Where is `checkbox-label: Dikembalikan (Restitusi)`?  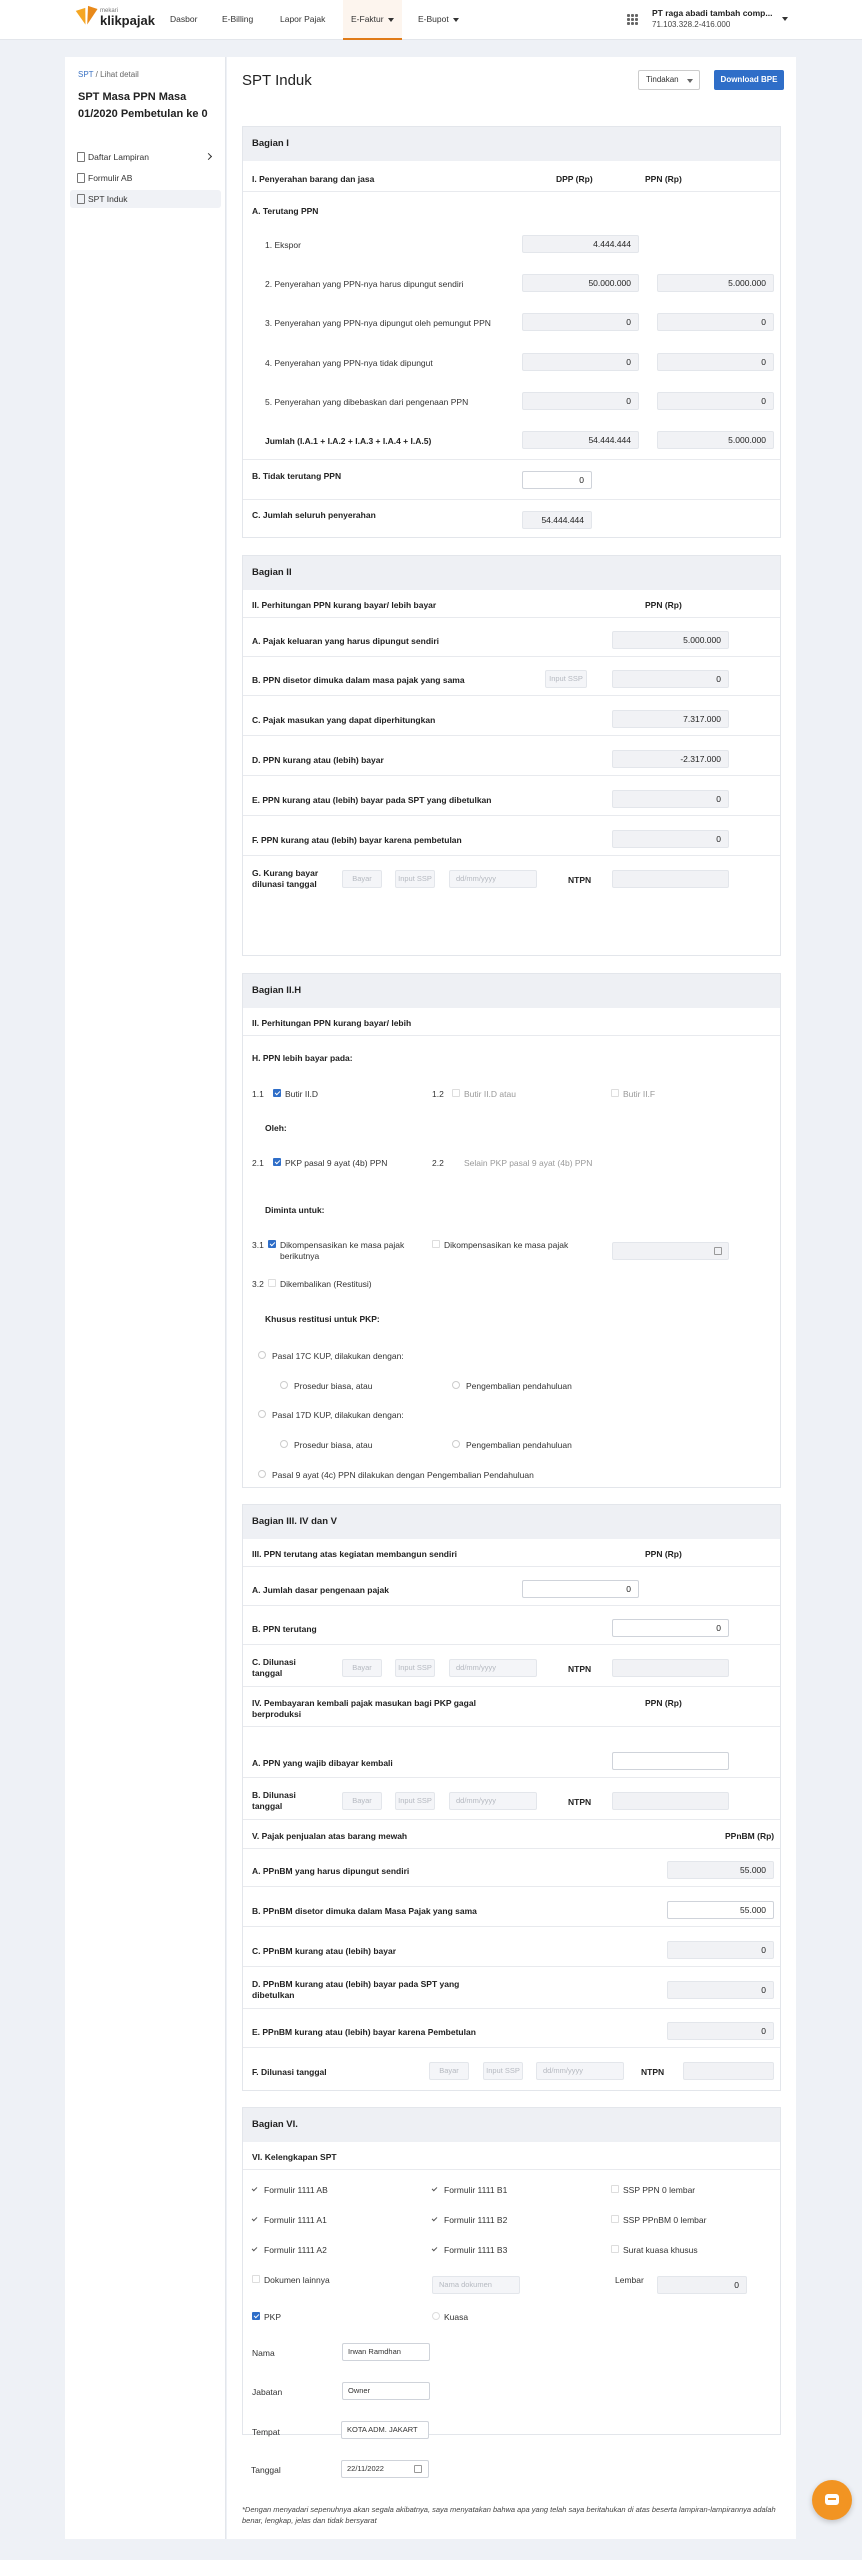 checkbox-label: Dikembalikan (Restitusi) is located at coordinates (326, 1284).